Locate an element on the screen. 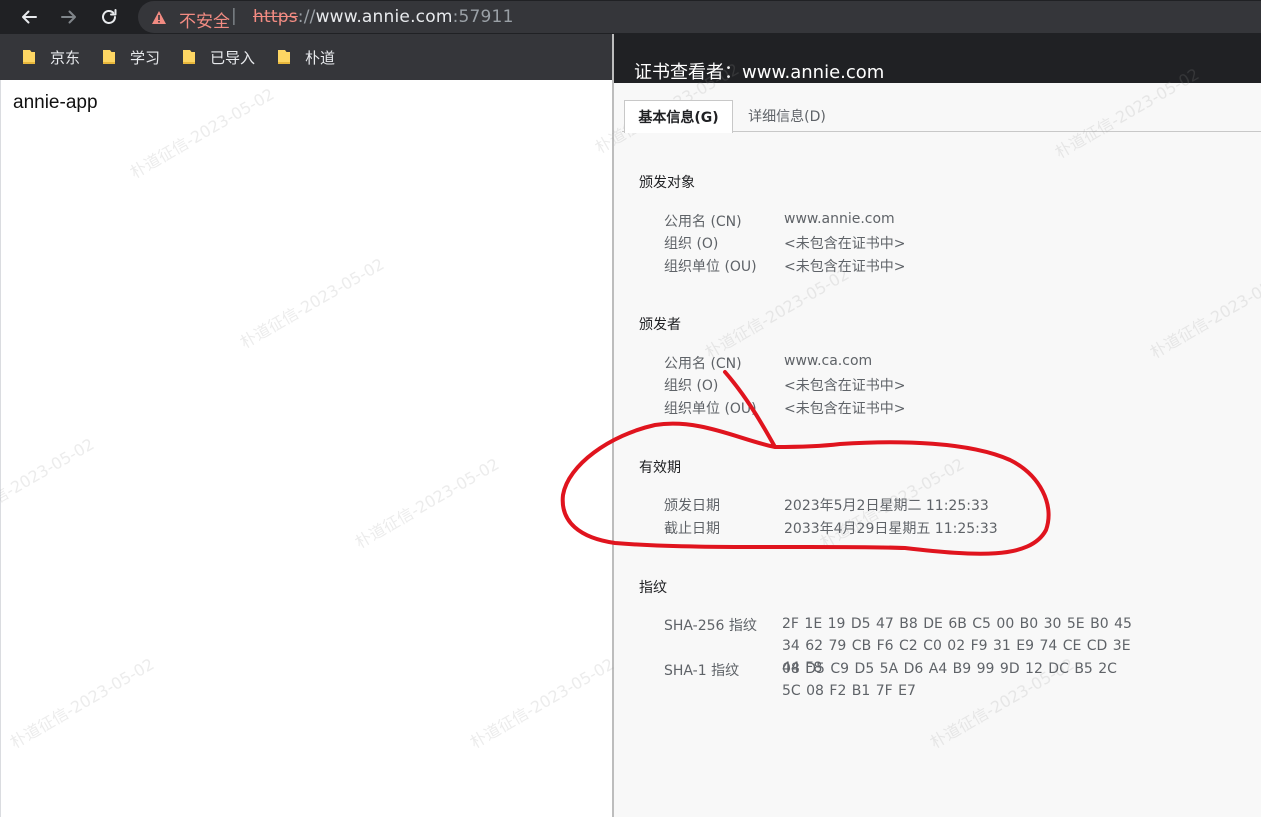 Image resolution: width=1261 pixels, height=817 pixels. issue-date-value: 2023年5月2日星期二 11:25:33 is located at coordinates (886, 506).